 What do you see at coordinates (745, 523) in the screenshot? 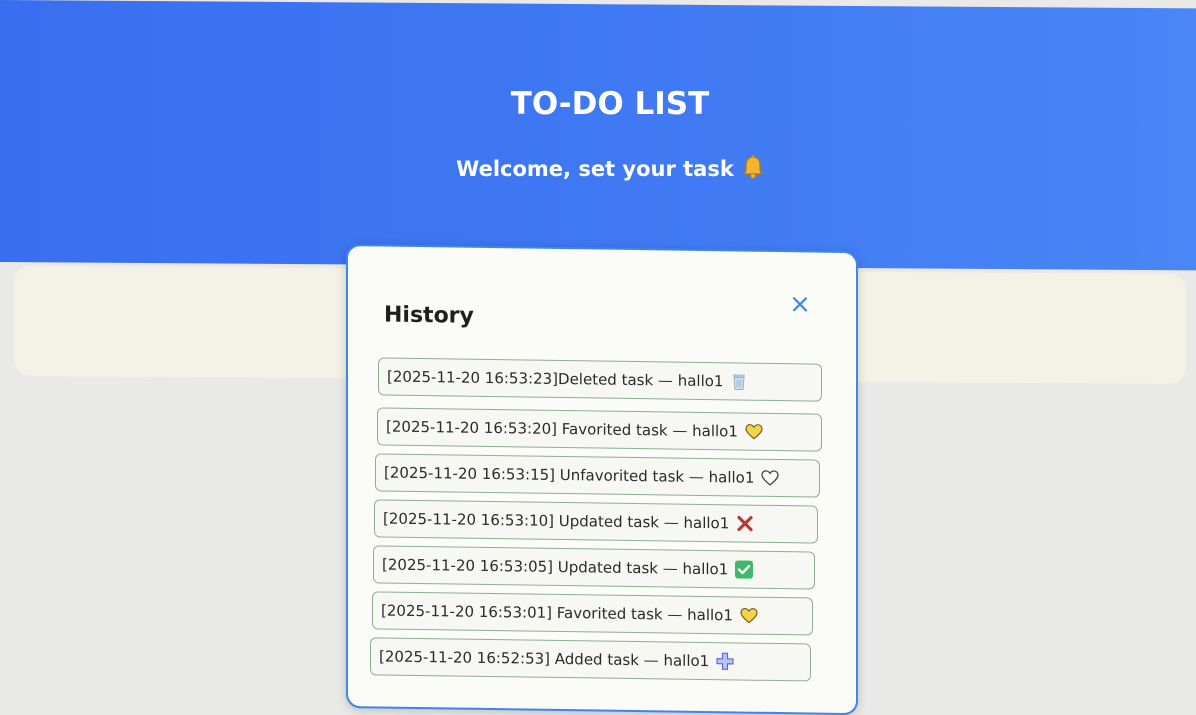
I see `cross-mark-icon` at bounding box center [745, 523].